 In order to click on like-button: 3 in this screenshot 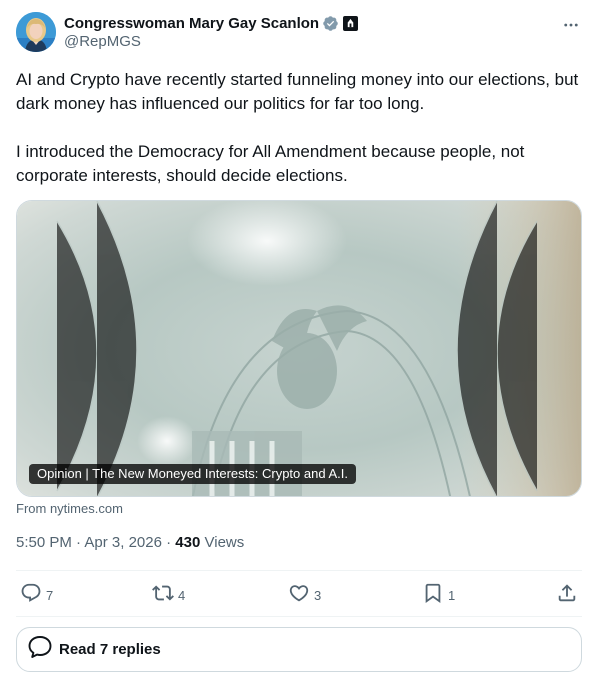, I will do `click(304, 595)`.